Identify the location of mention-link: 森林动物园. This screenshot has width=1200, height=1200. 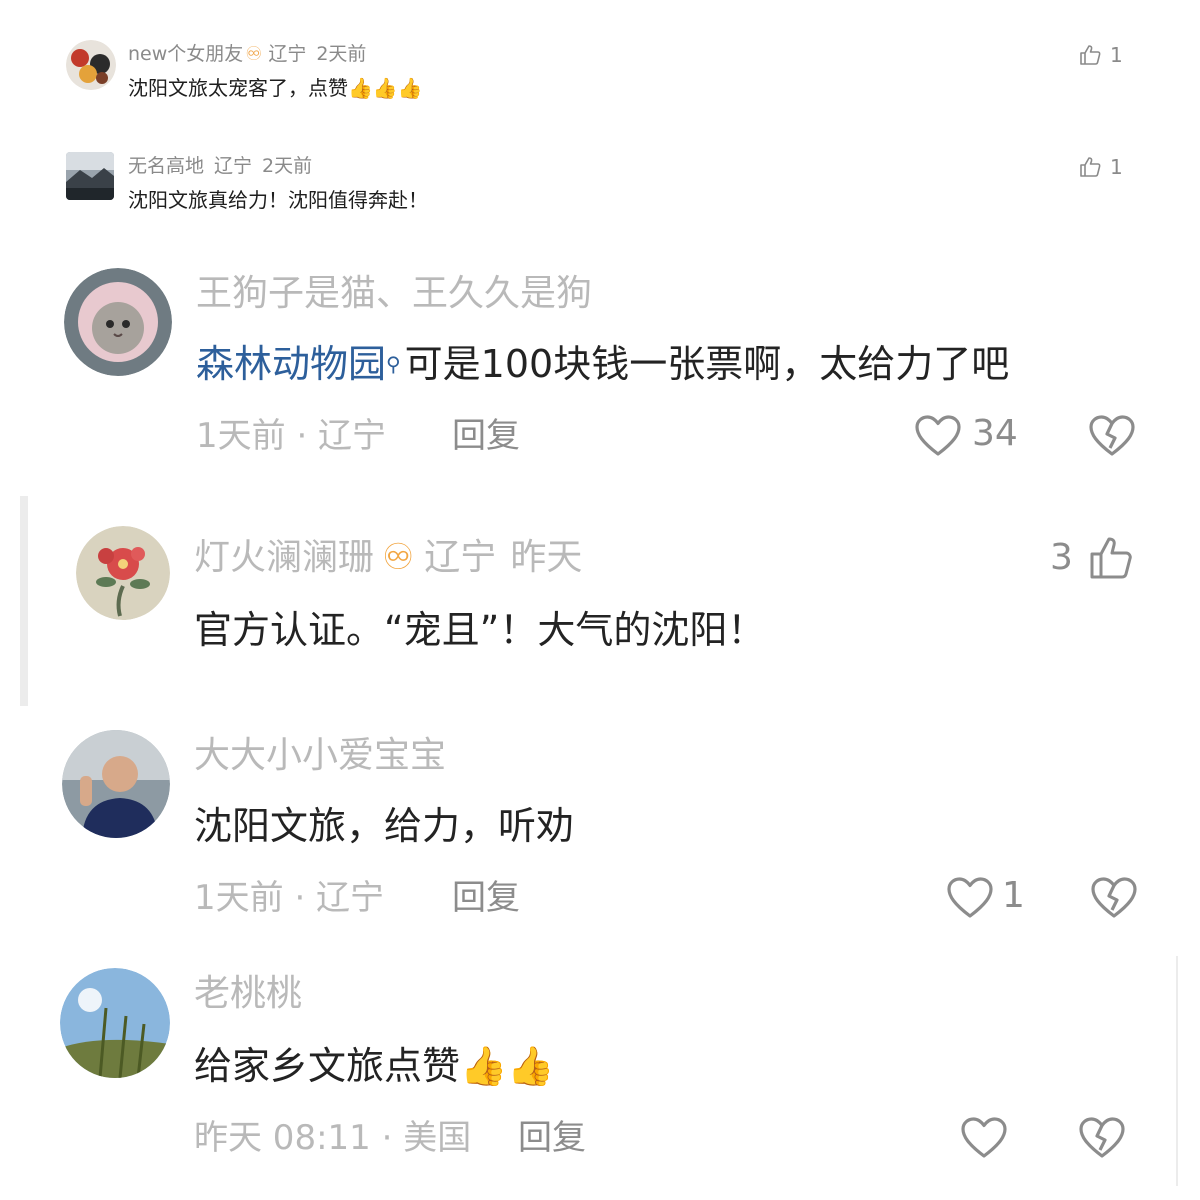
(291, 364).